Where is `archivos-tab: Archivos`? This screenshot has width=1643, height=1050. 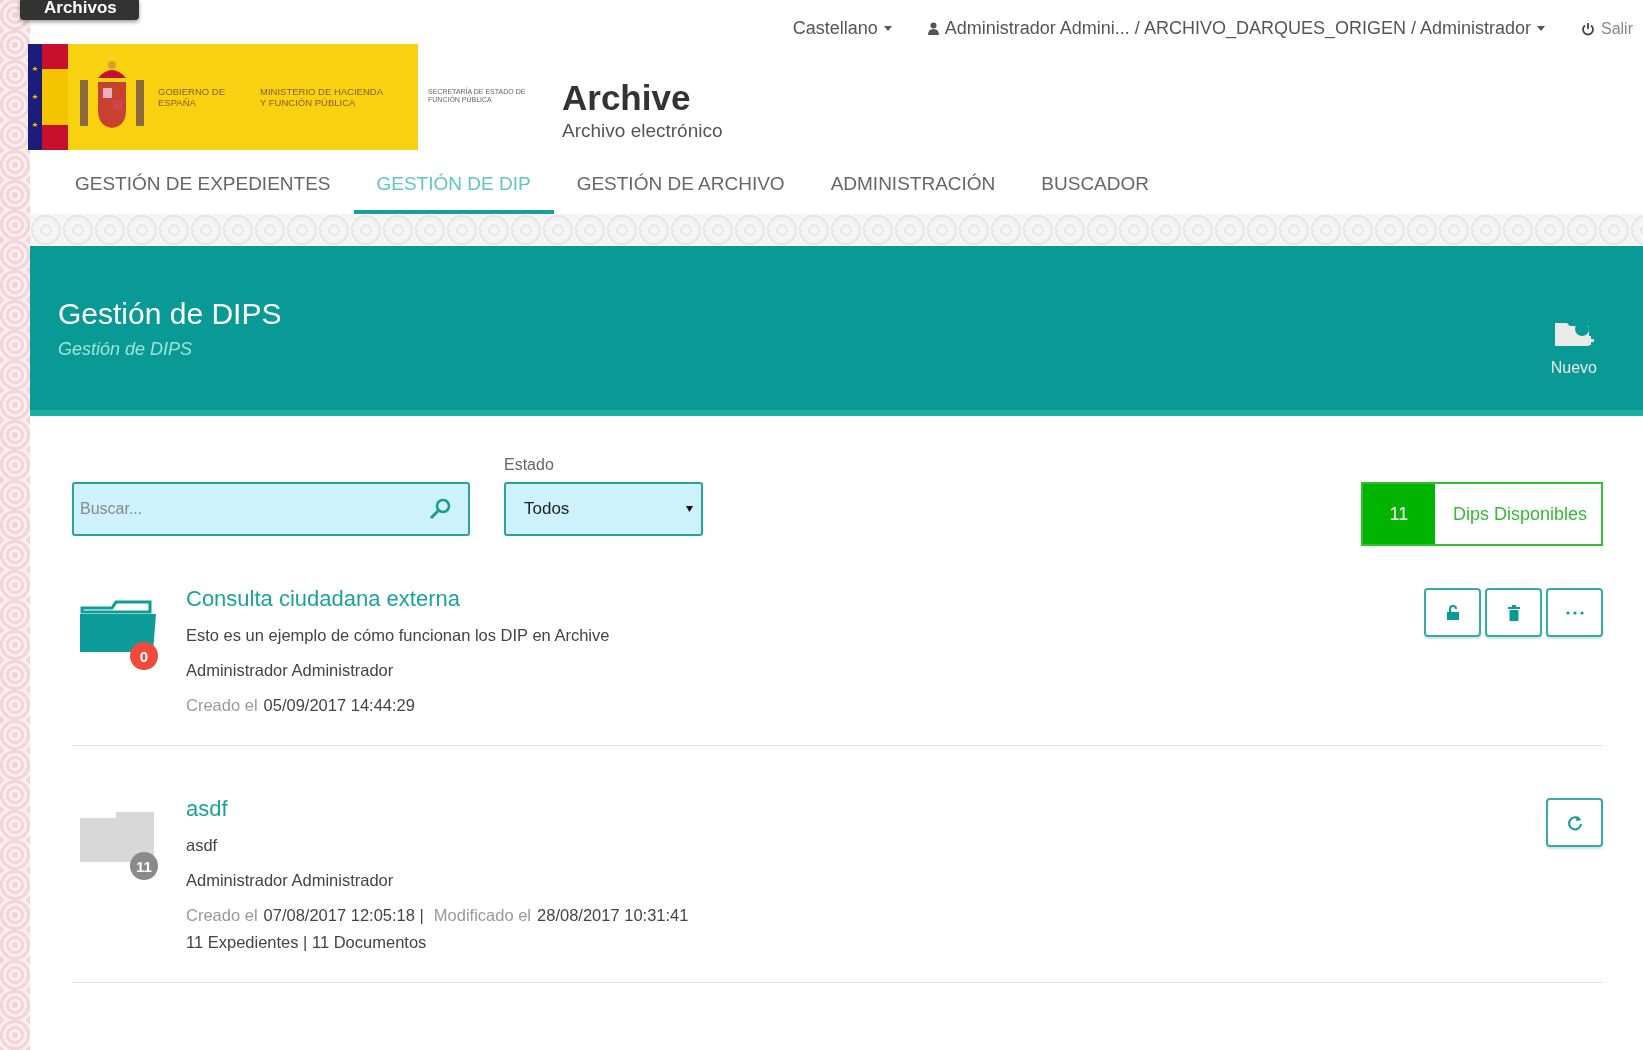
archivos-tab: Archivos is located at coordinates (79, 10).